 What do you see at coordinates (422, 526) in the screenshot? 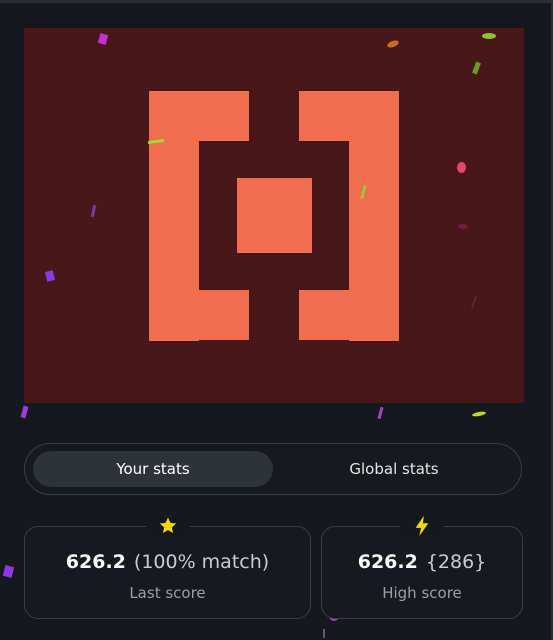
I see `lightning-icon` at bounding box center [422, 526].